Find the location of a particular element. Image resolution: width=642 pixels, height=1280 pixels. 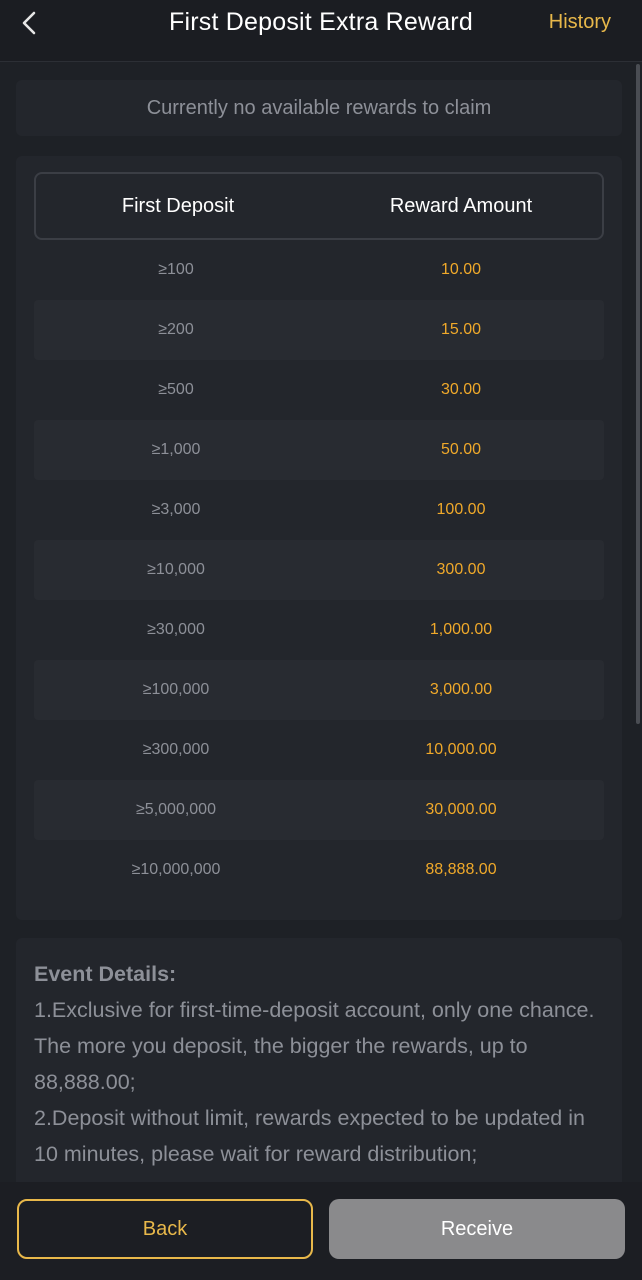

header: First Deposit Extra Reward History is located at coordinates (321, 31).